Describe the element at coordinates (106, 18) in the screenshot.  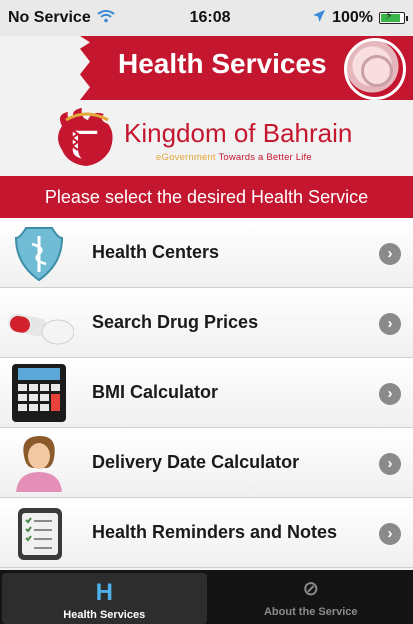
I see `wifi-icon` at that location.